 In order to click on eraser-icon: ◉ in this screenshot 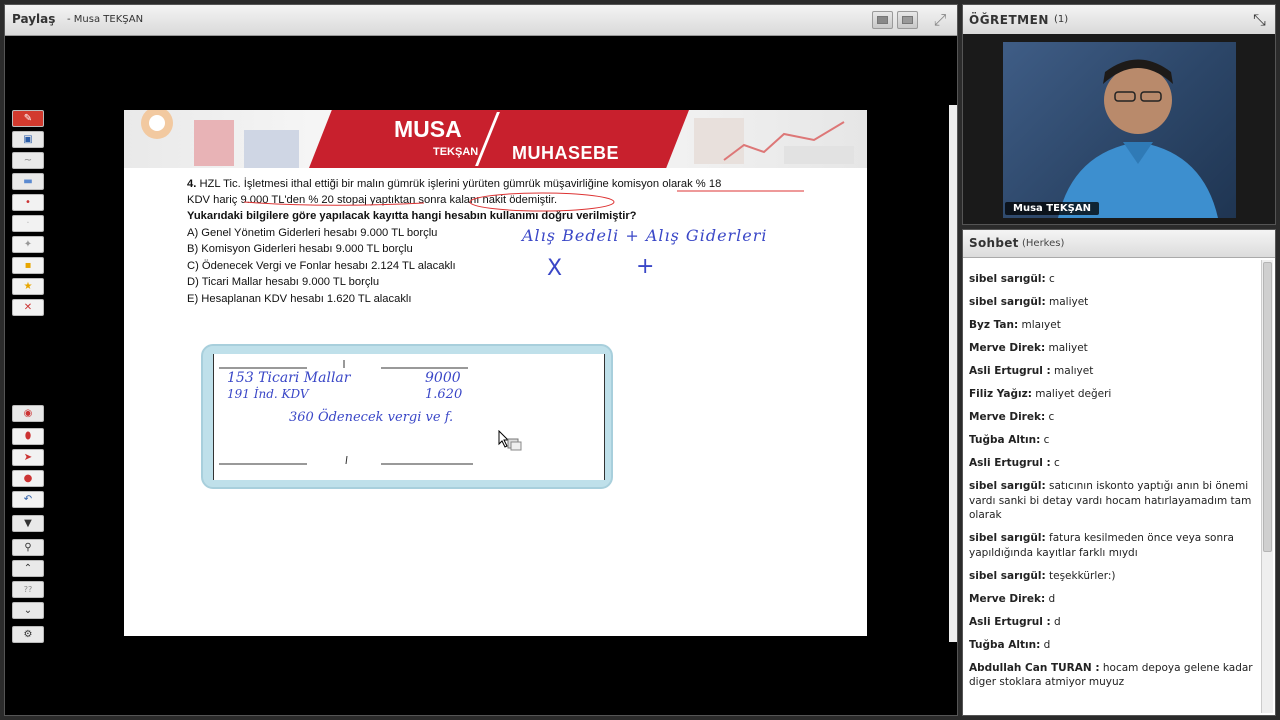, I will do `click(28, 413)`.